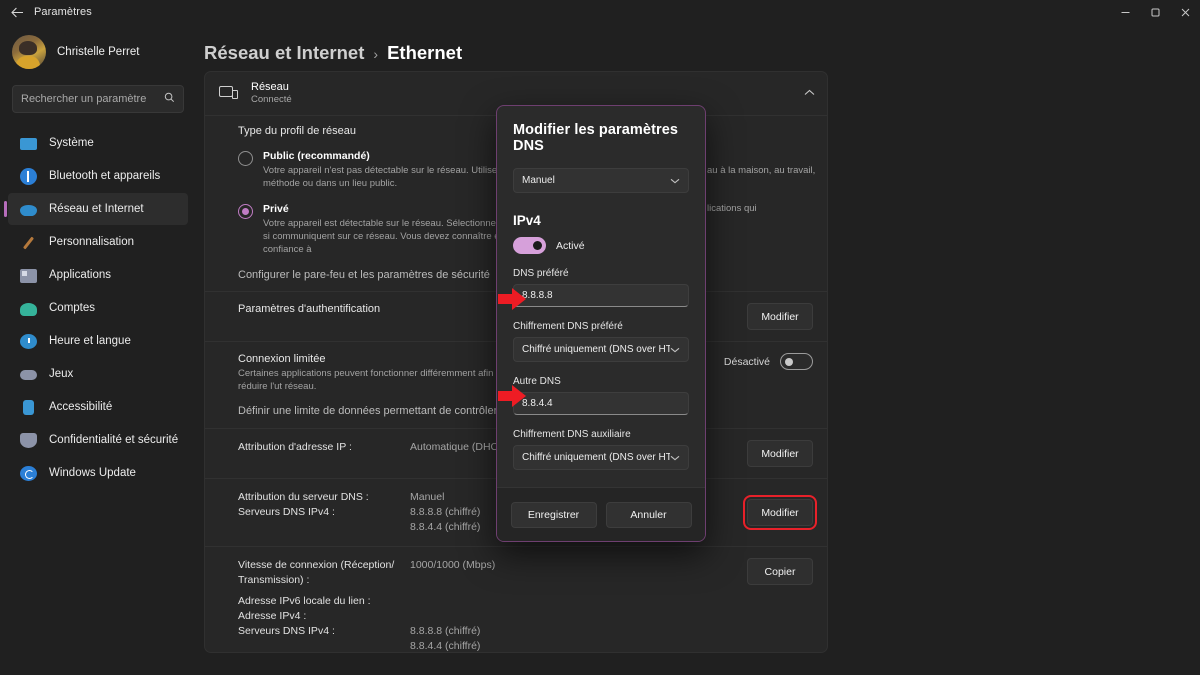 The height and width of the screenshot is (675, 1200). I want to click on ipv4-heading: IPv4, so click(527, 220).